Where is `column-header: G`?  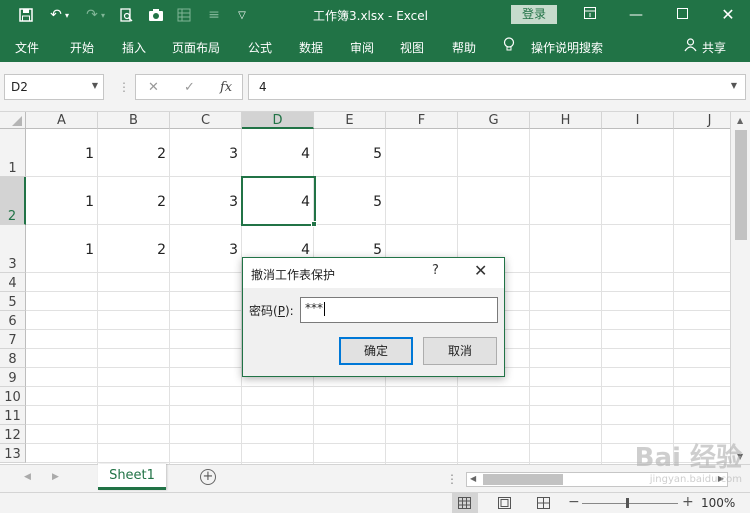 column-header: G is located at coordinates (494, 120).